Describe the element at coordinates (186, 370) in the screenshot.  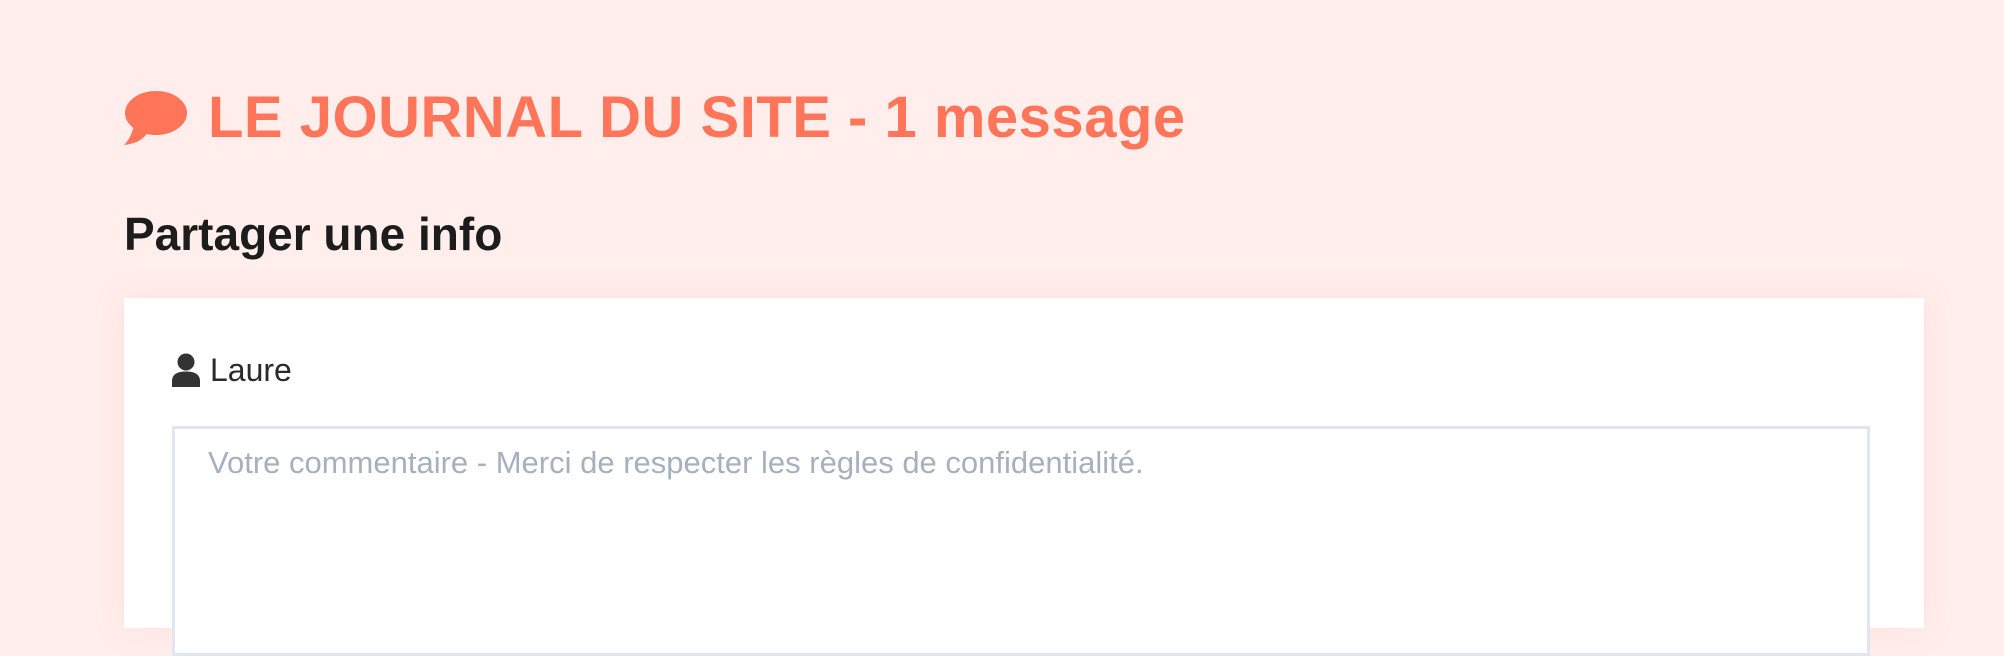
I see `user-icon` at that location.